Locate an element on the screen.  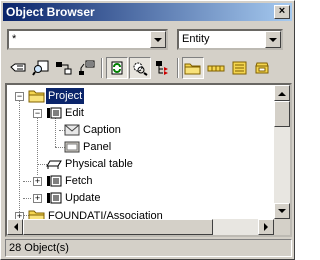
tree-node-edit: − Edit is located at coordinates (137, 113).